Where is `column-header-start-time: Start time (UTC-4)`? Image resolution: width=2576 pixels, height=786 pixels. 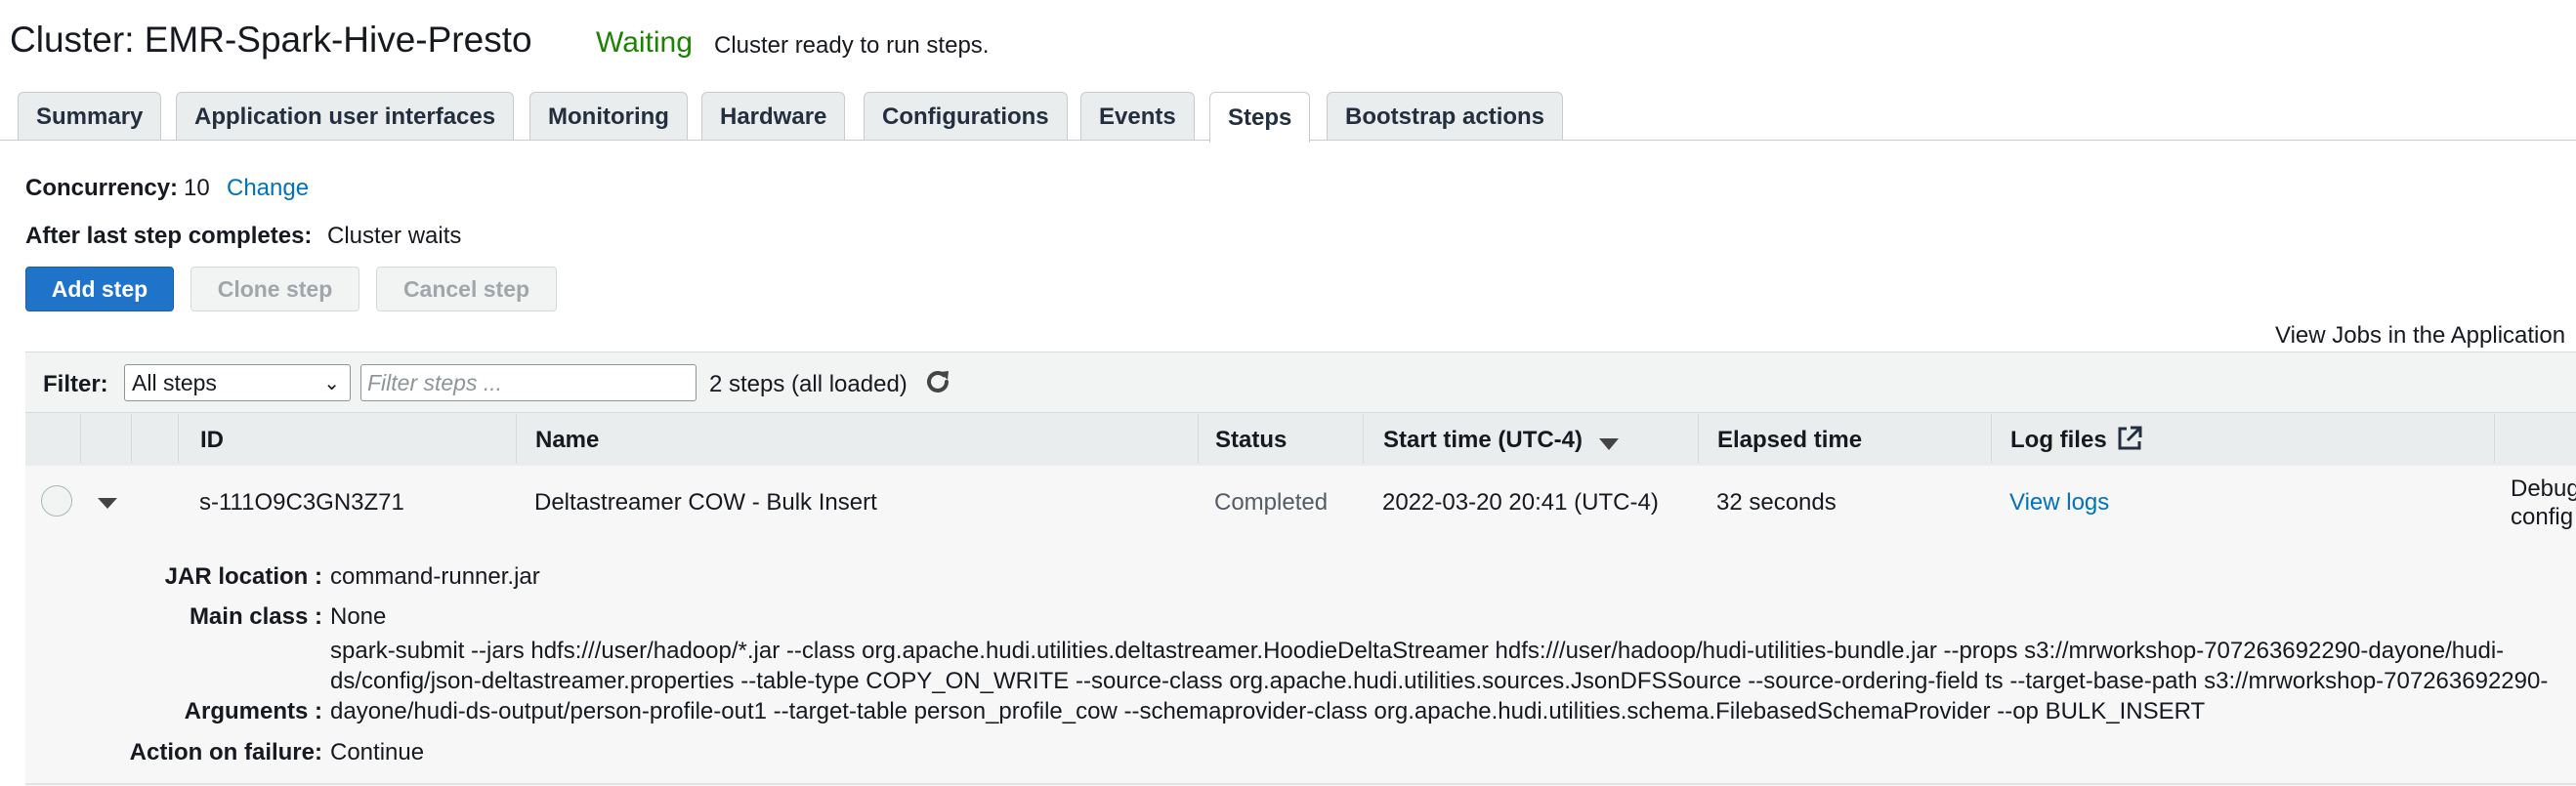 column-header-start-time: Start time (UTC-4) is located at coordinates (1483, 440).